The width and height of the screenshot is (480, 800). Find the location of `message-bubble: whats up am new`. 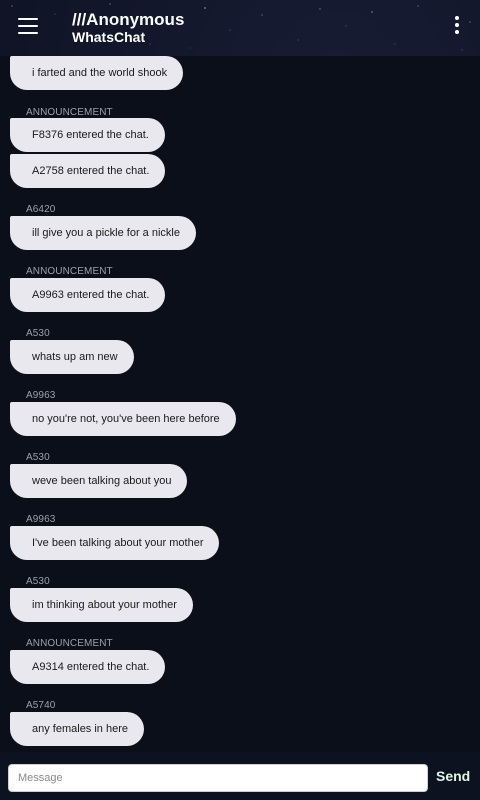

message-bubble: whats up am new is located at coordinates (72, 357).